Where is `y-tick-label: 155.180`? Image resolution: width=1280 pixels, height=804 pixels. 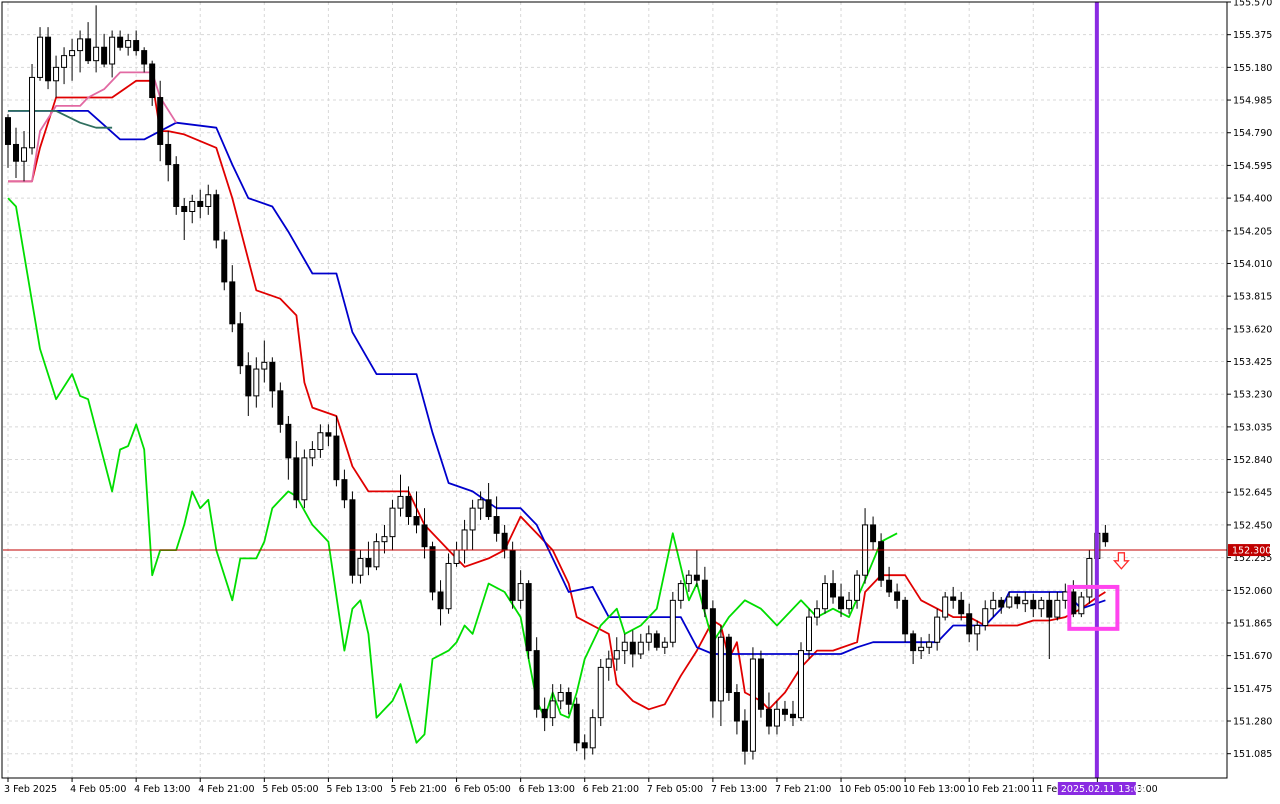 y-tick-label: 155.180 is located at coordinates (1252, 68).